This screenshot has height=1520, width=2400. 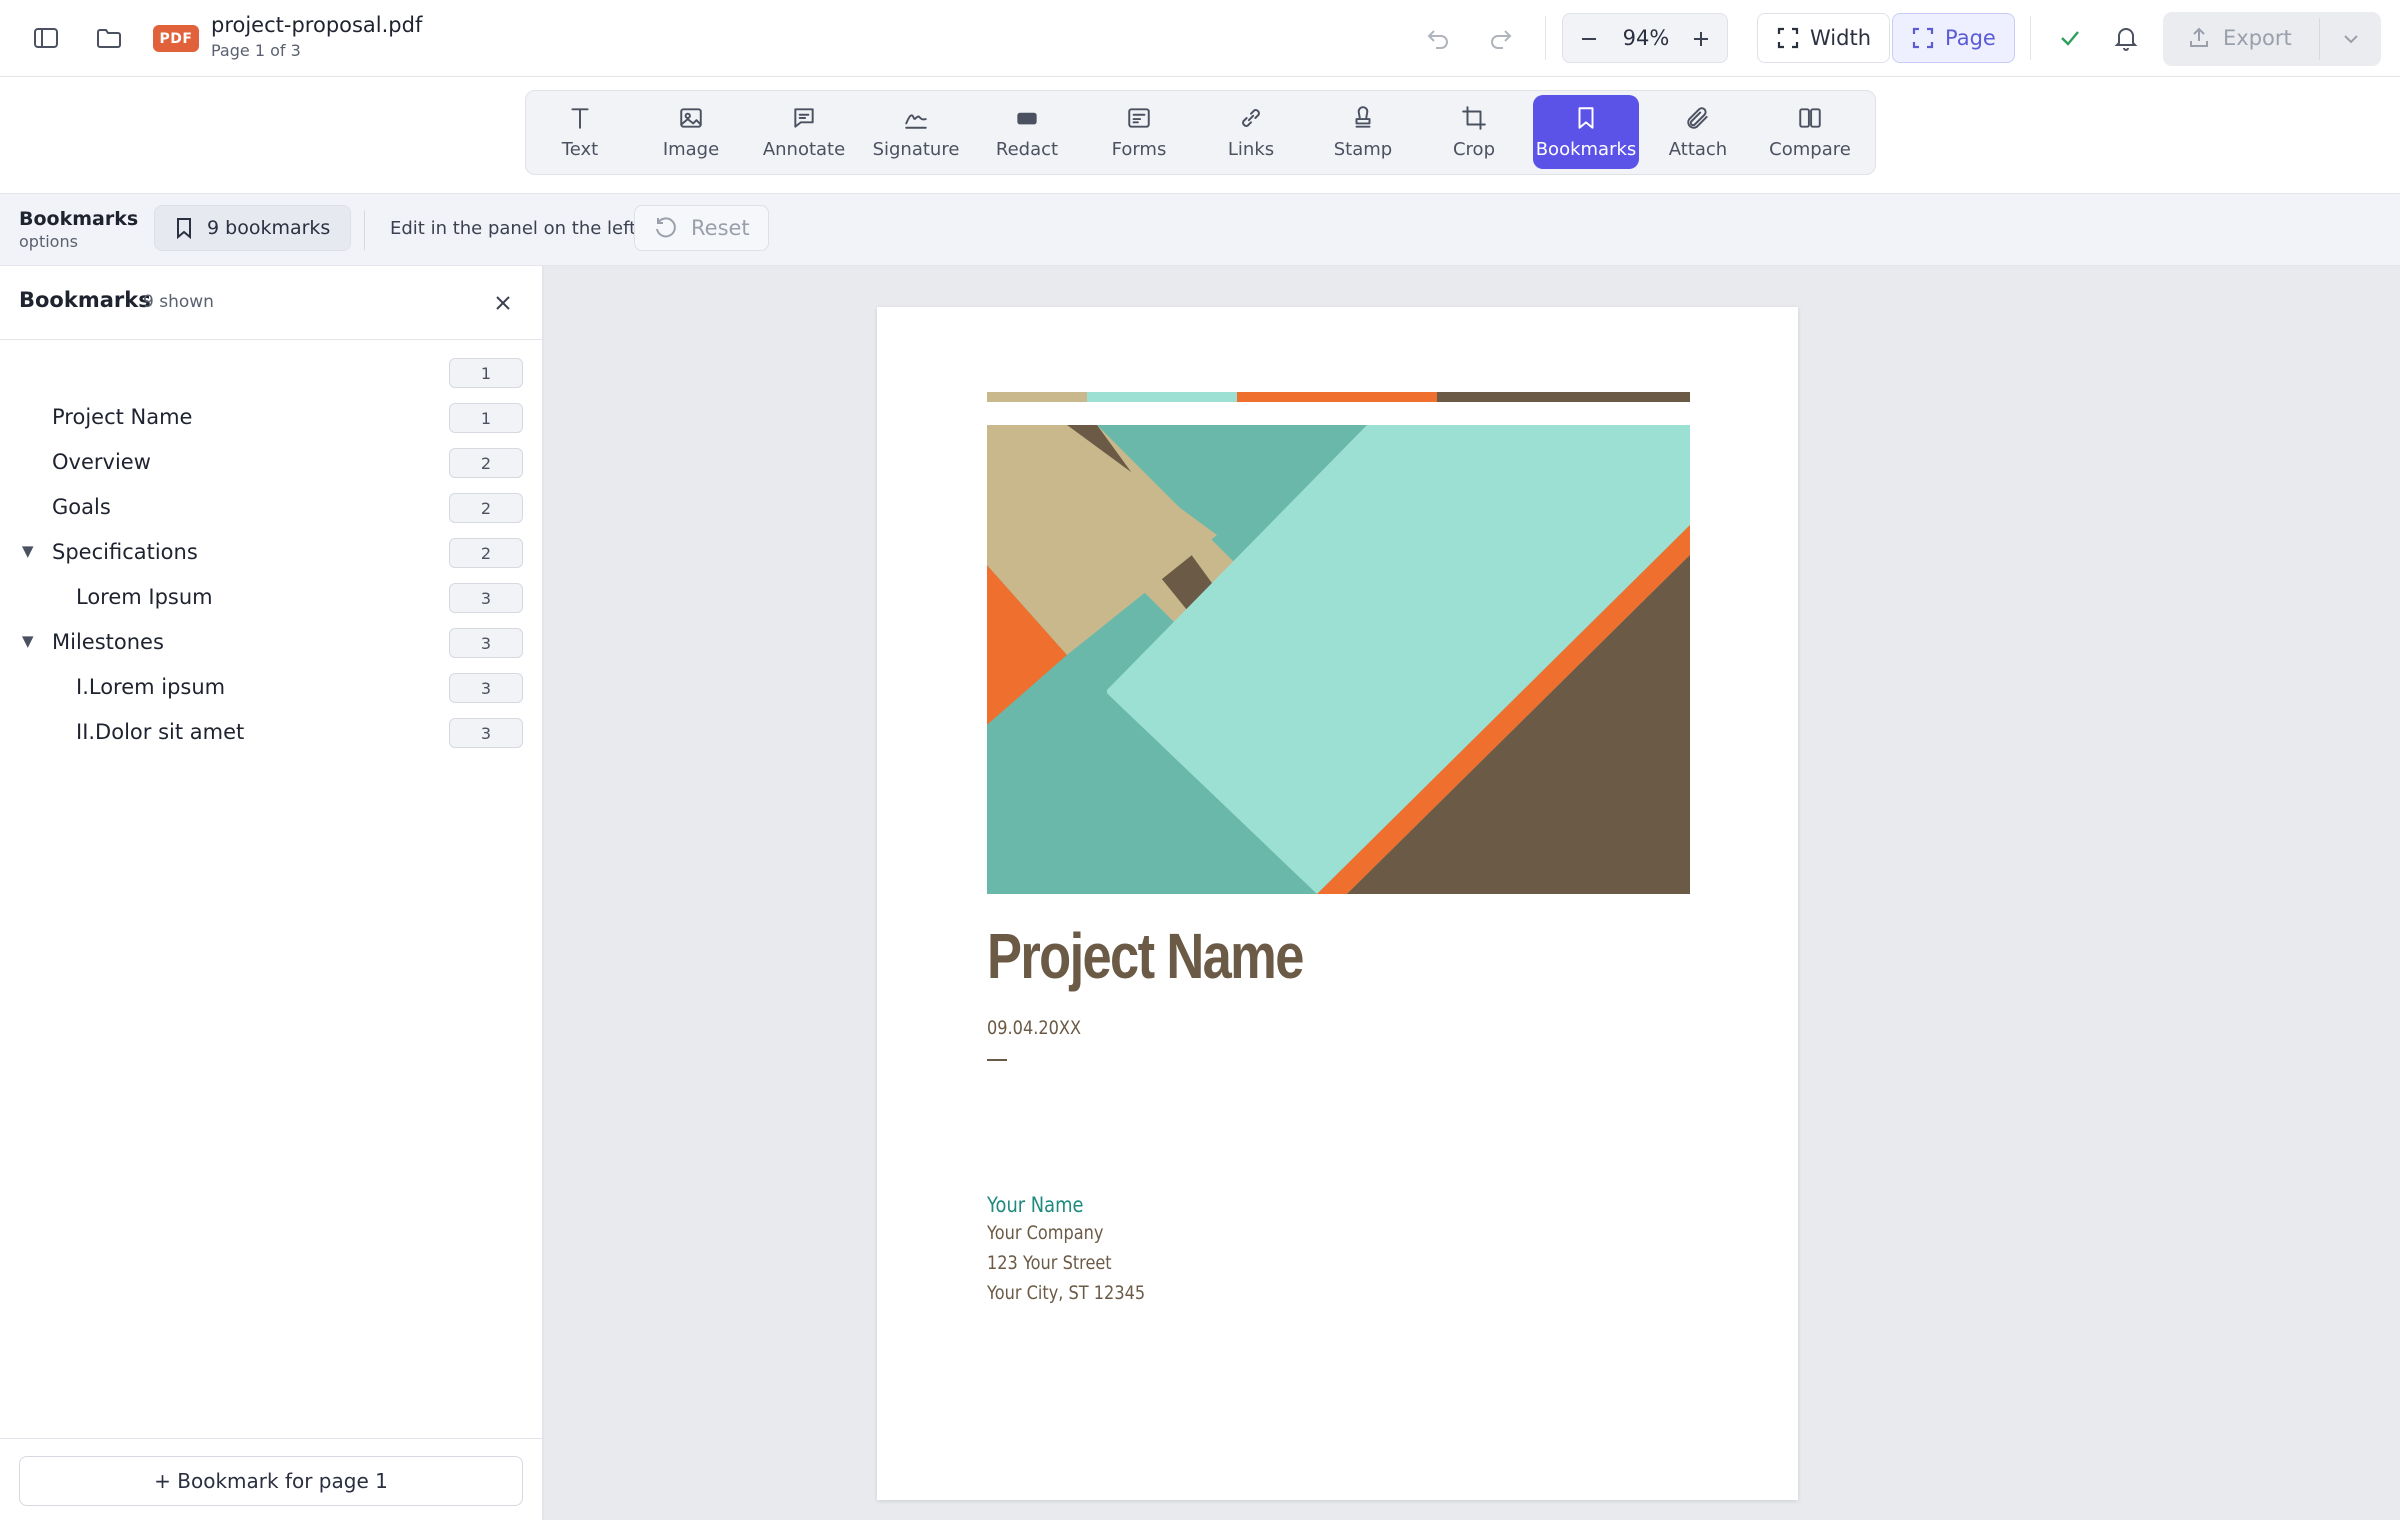 What do you see at coordinates (271, 687) in the screenshot?
I see `bookmark-item: I.Lorem ipsum 3` at bounding box center [271, 687].